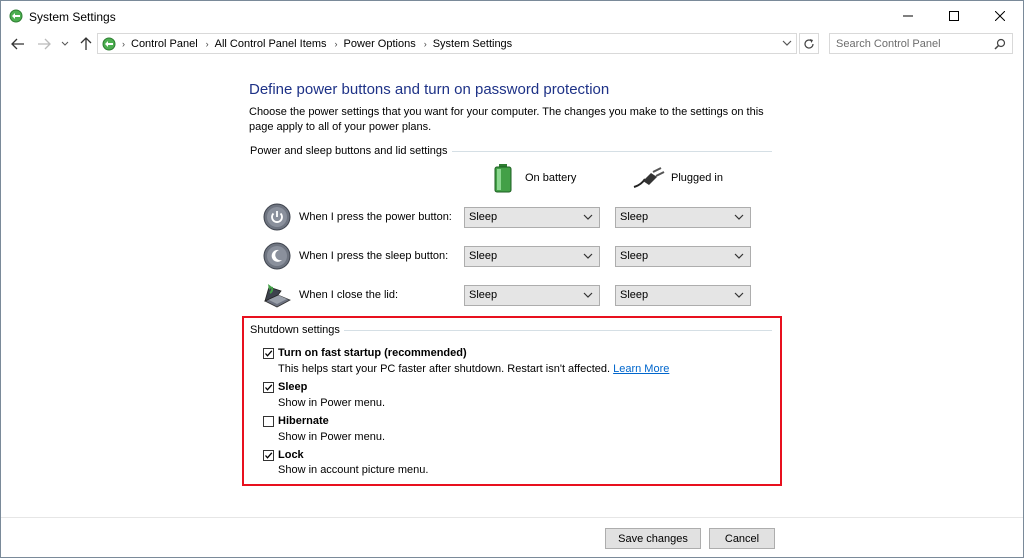 The image size is (1024, 558). Describe the element at coordinates (503, 178) in the screenshot. I see `battery-icon` at that location.